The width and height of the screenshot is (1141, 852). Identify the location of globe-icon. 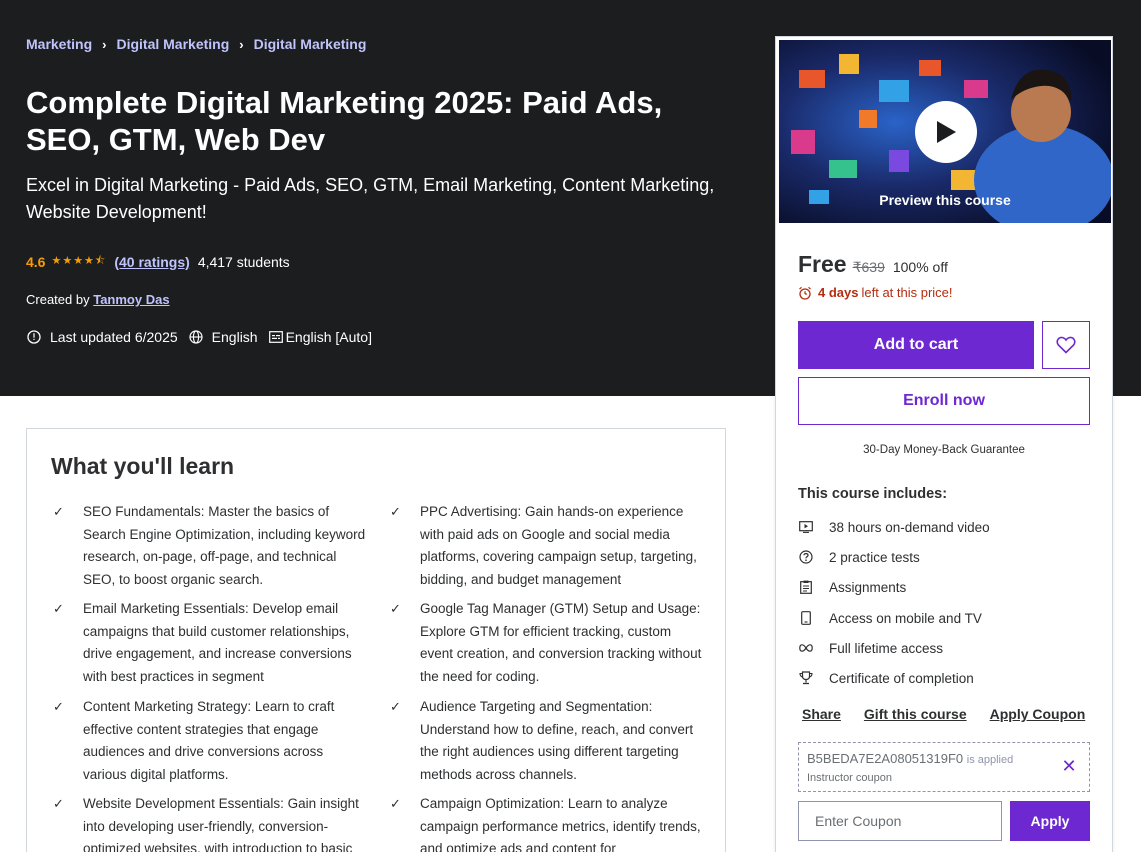
(196, 337).